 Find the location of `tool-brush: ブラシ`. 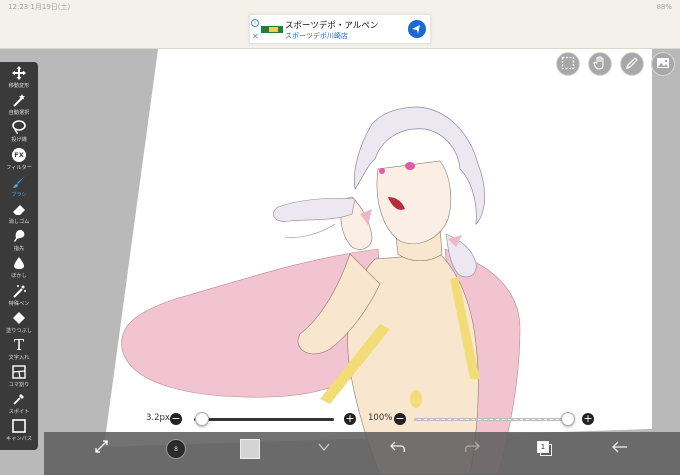

tool-brush: ブラシ is located at coordinates (19, 187).